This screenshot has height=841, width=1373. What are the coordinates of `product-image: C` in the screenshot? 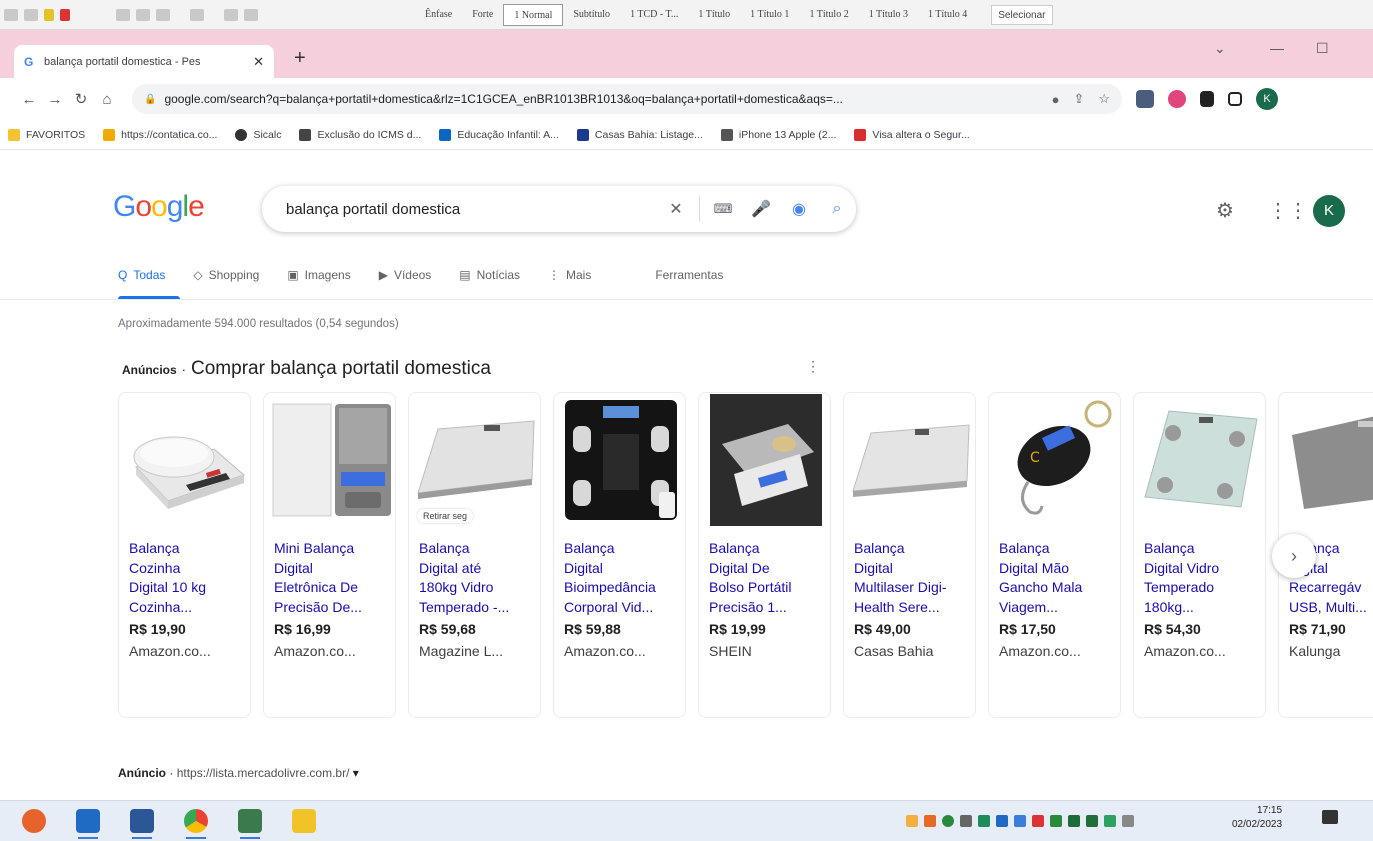 It's located at (1054, 460).